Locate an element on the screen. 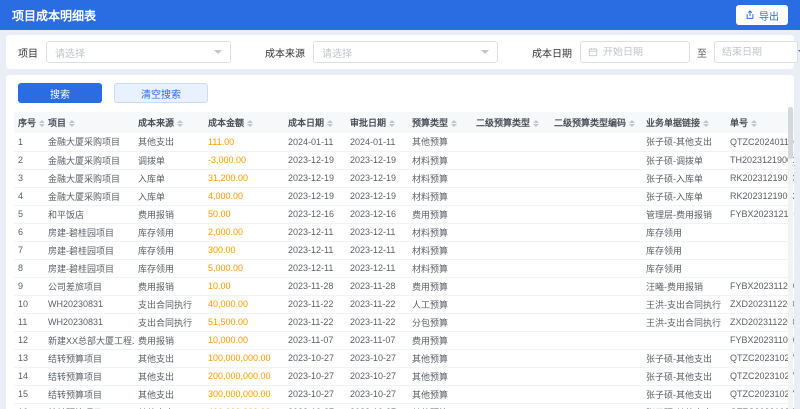  table-cell: 9 is located at coordinates (29, 286).